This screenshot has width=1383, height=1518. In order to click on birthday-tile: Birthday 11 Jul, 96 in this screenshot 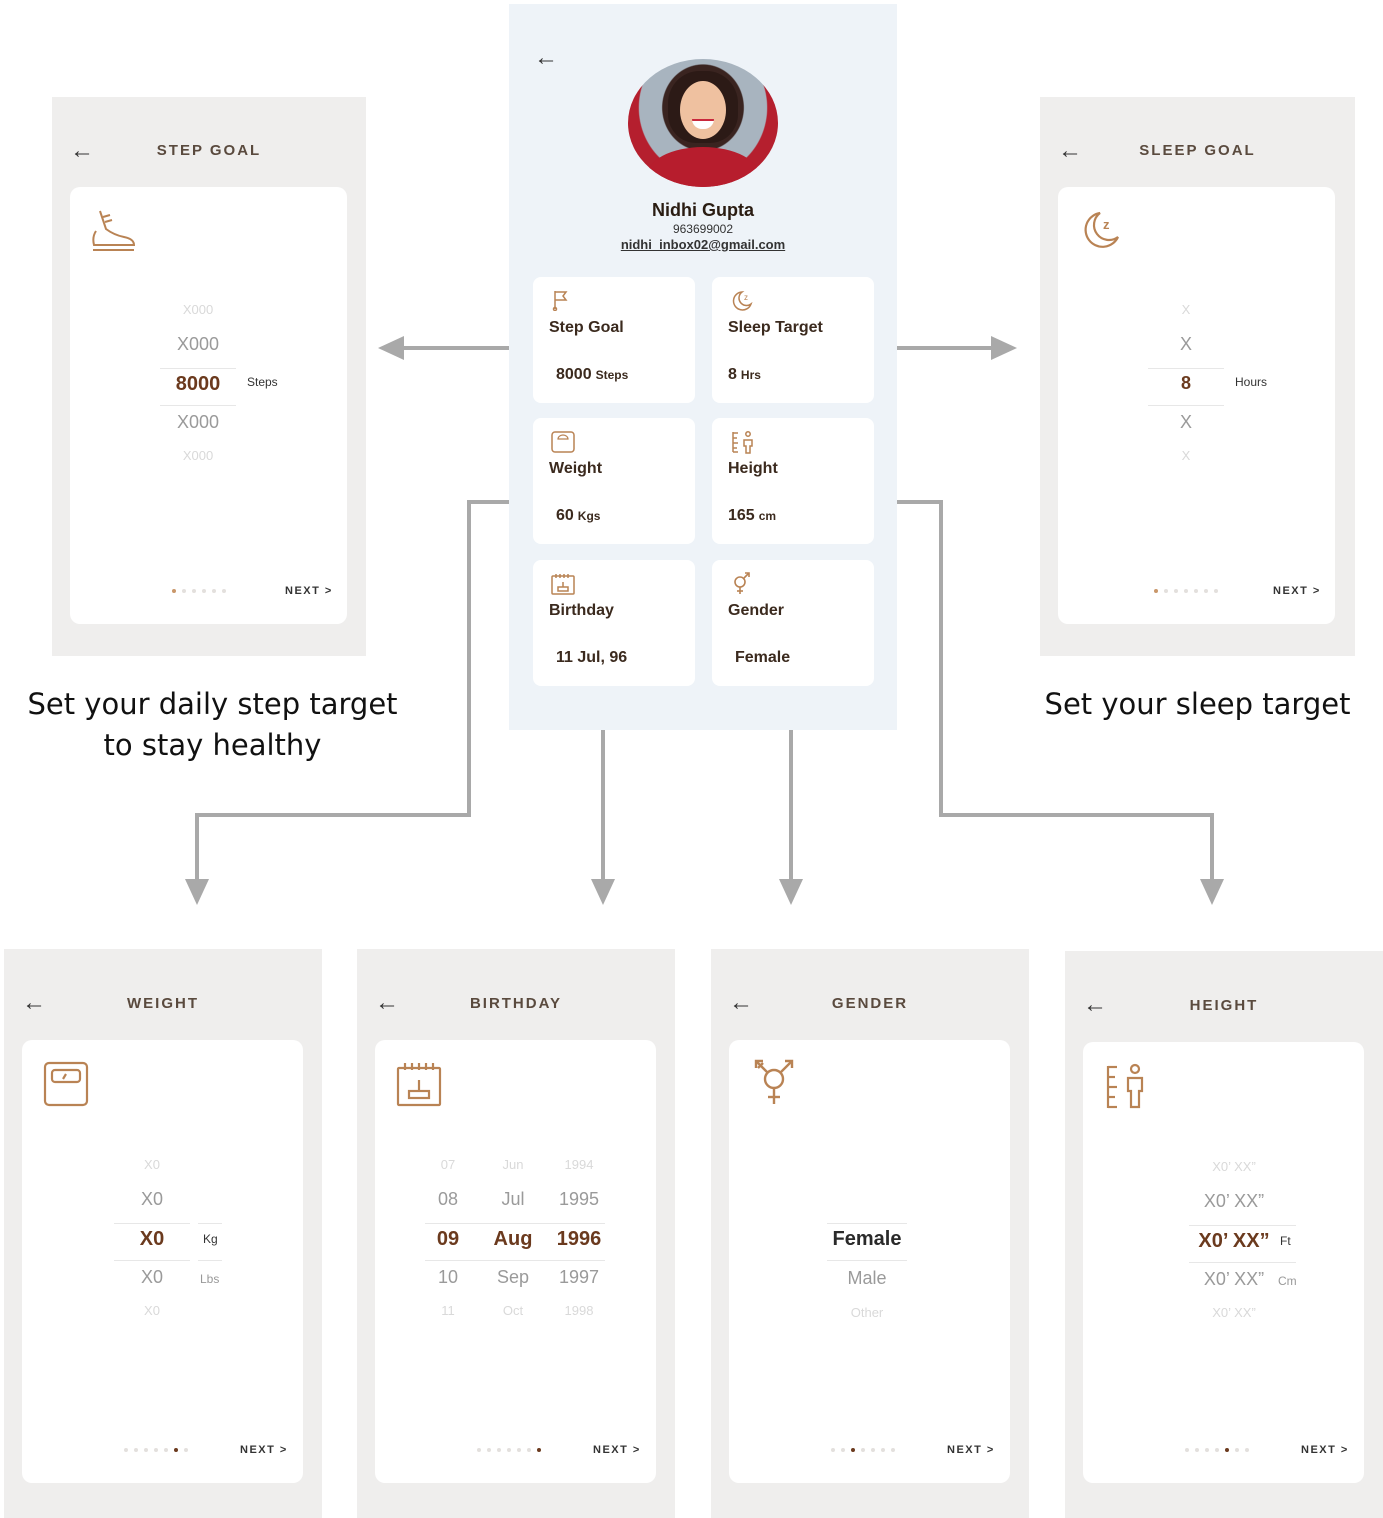, I will do `click(614, 623)`.